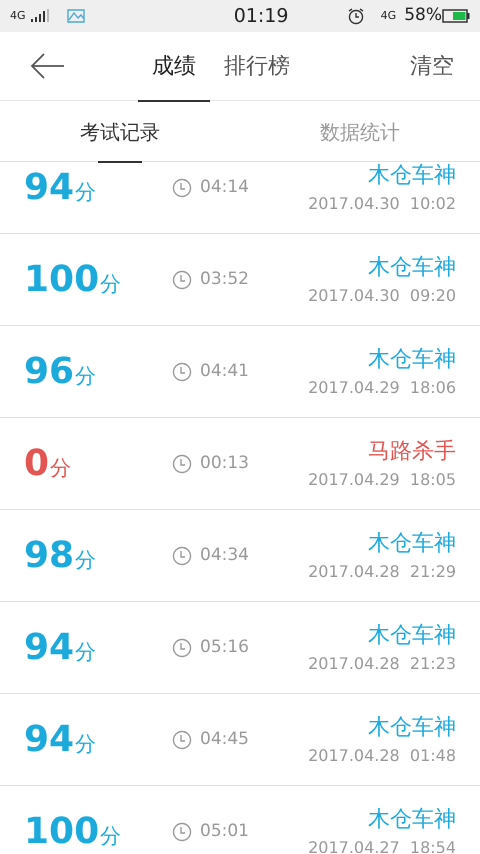 The width and height of the screenshot is (480, 854). I want to click on duration-text: 00:13, so click(224, 463).